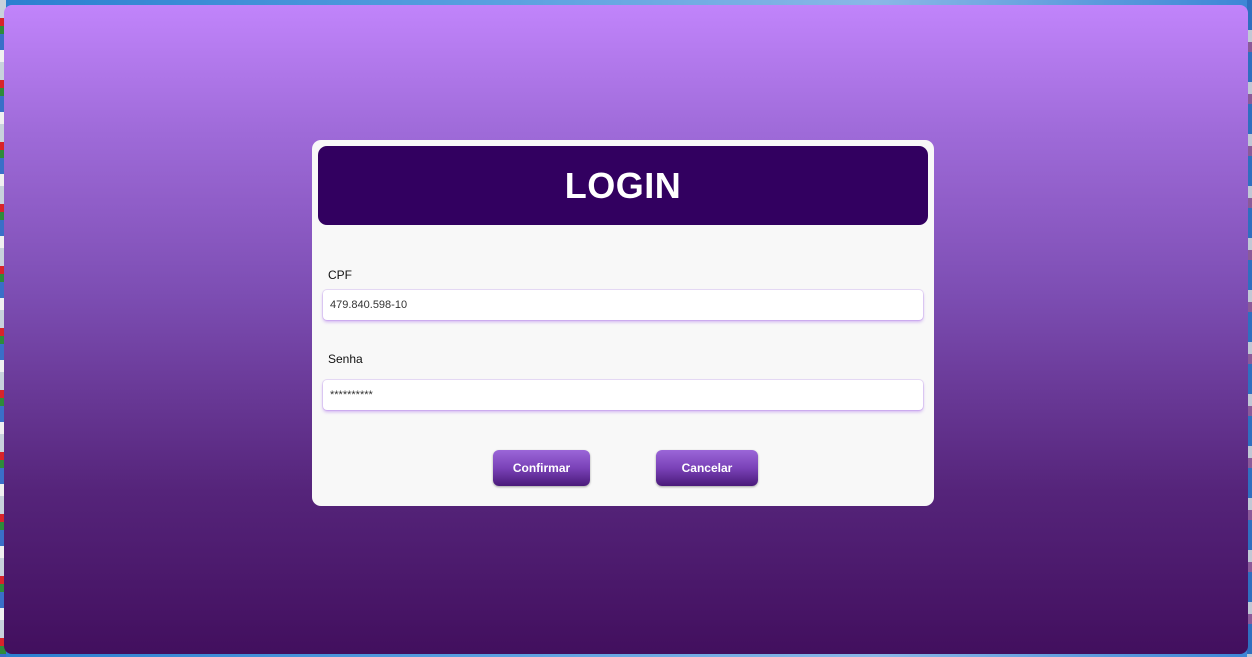 The width and height of the screenshot is (1252, 657). I want to click on login-header: LOGIN, so click(623, 185).